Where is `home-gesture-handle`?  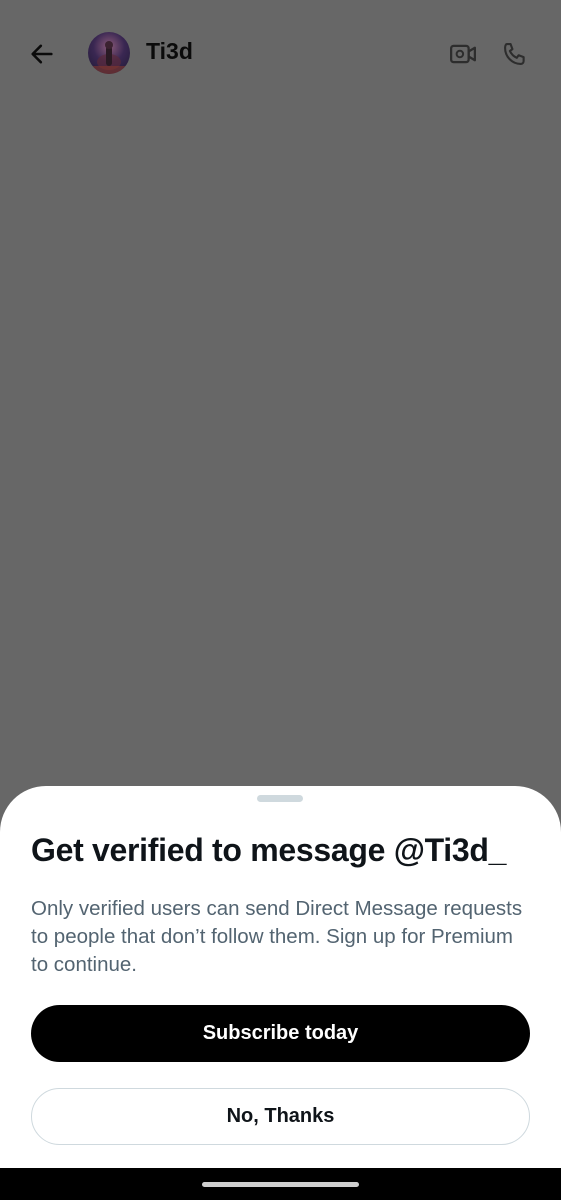
home-gesture-handle is located at coordinates (280, 1184).